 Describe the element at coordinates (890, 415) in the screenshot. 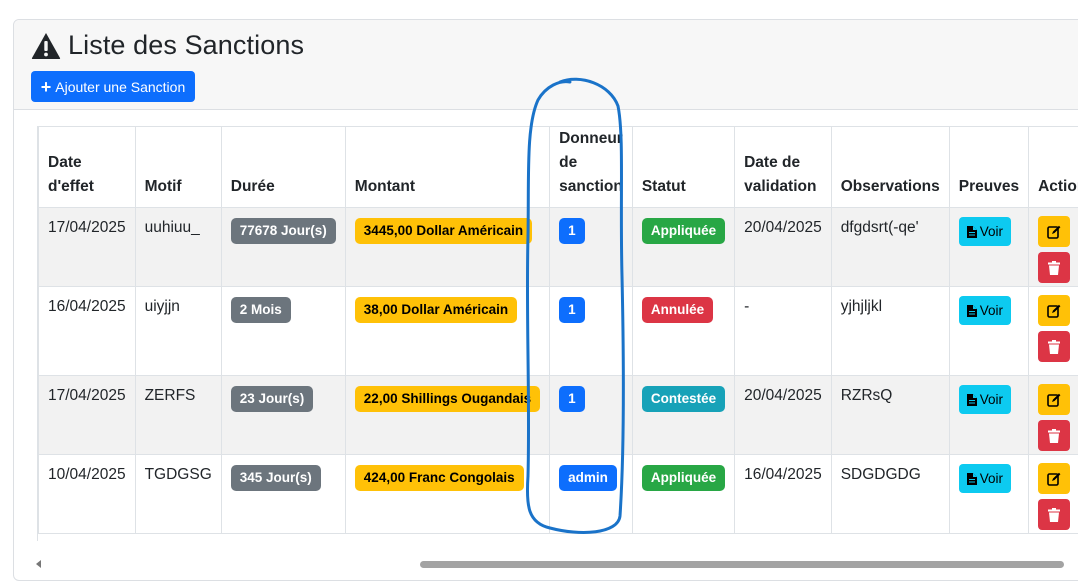

I see `cell-observations: RZRsQ` at that location.